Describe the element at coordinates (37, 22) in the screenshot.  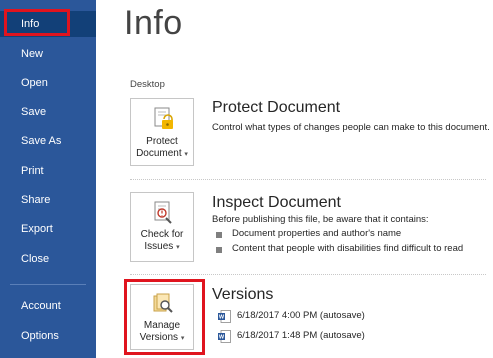
I see `info-highlight-box` at that location.